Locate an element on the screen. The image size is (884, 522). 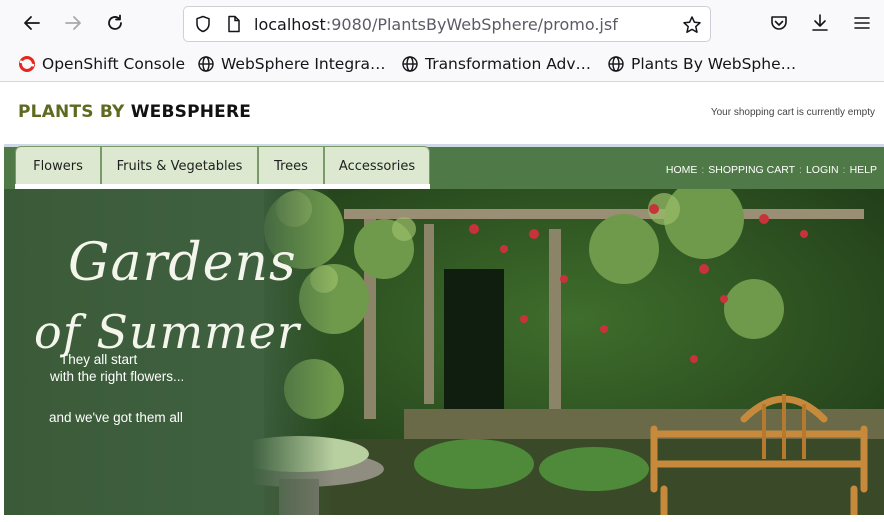
forward-button is located at coordinates (73, 23).